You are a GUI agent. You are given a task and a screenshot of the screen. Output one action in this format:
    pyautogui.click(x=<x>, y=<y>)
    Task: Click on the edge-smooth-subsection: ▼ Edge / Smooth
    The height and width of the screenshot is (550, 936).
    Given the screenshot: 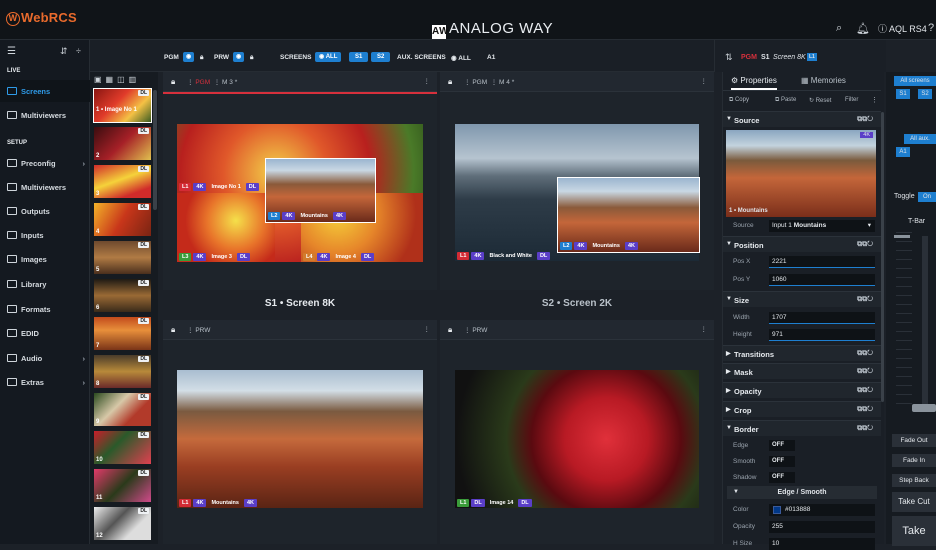 What is the action you would take?
    pyautogui.click(x=802, y=492)
    